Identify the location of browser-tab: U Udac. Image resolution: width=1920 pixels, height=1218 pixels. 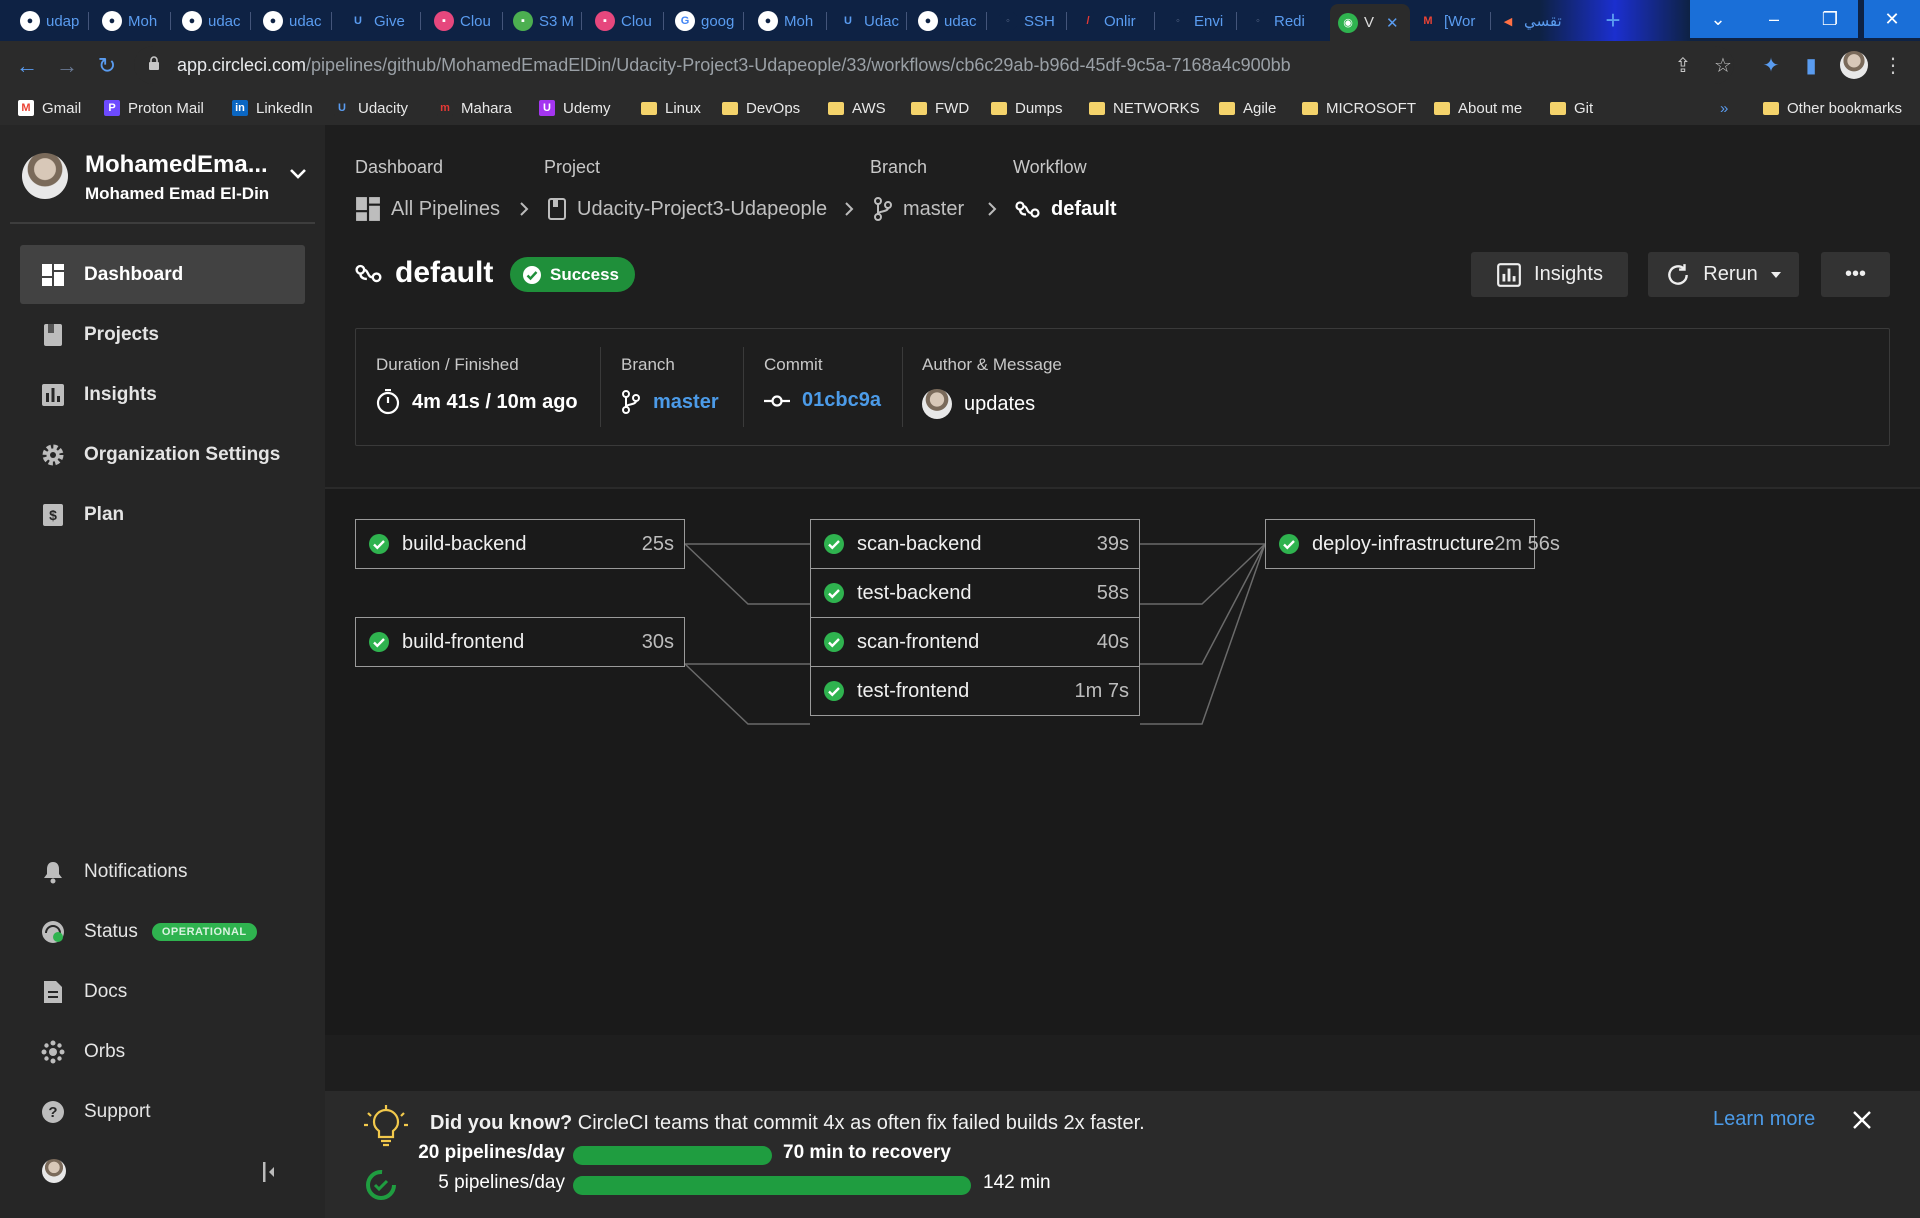
(866, 21).